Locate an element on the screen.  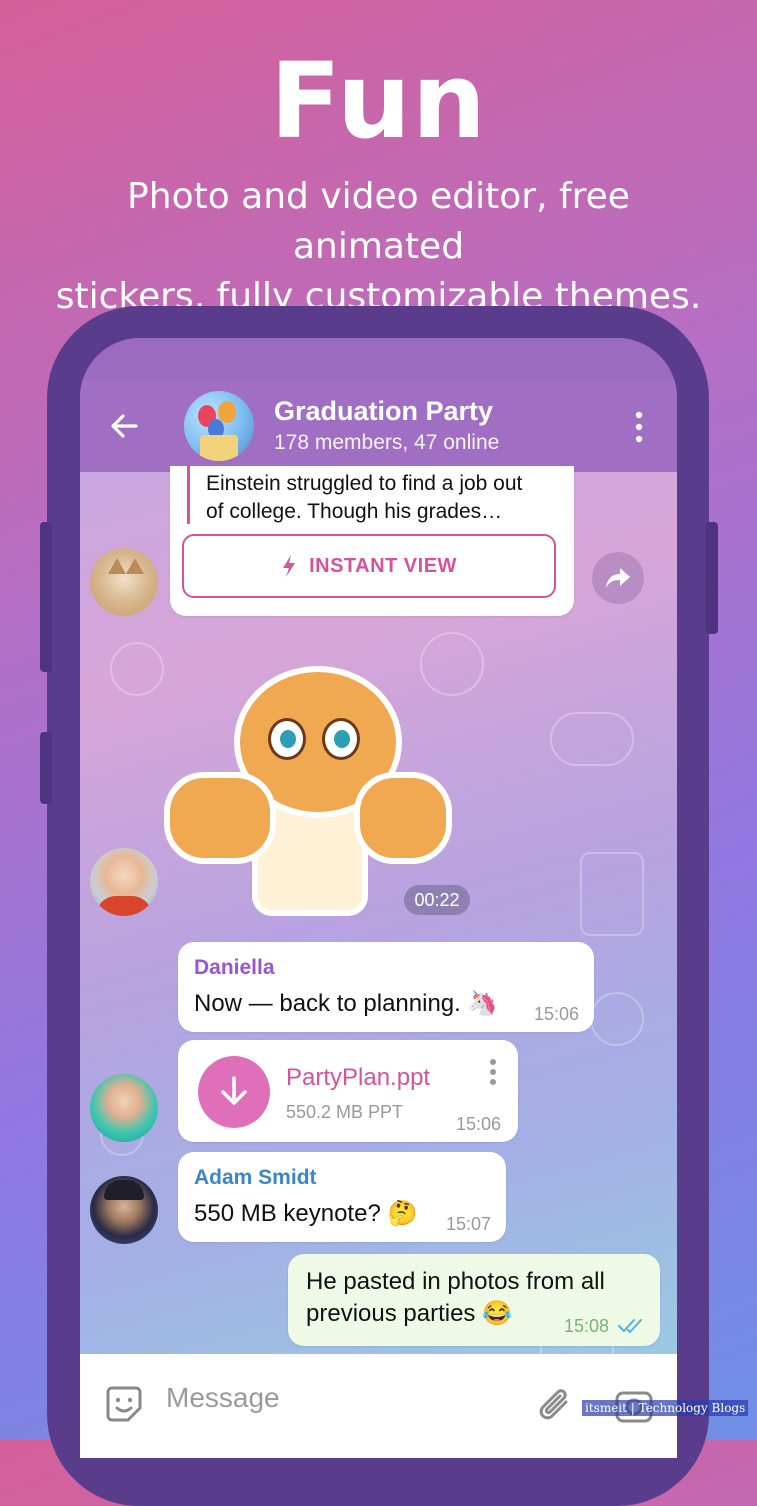
lightning-icon is located at coordinates (289, 566).